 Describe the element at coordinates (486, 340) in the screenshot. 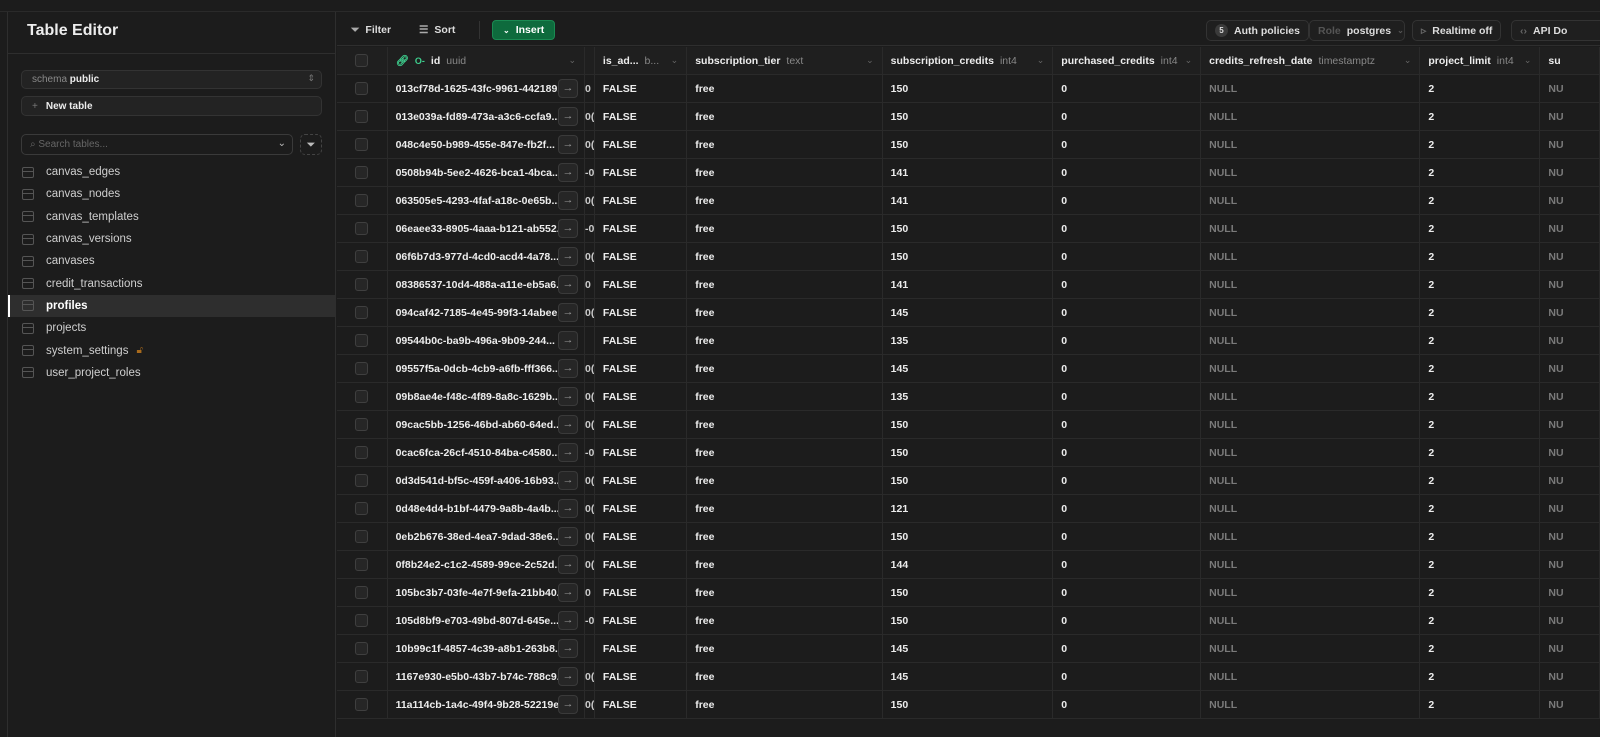

I see `cell-id: 09544b0c-ba9b-496a-9b09-244... →` at that location.